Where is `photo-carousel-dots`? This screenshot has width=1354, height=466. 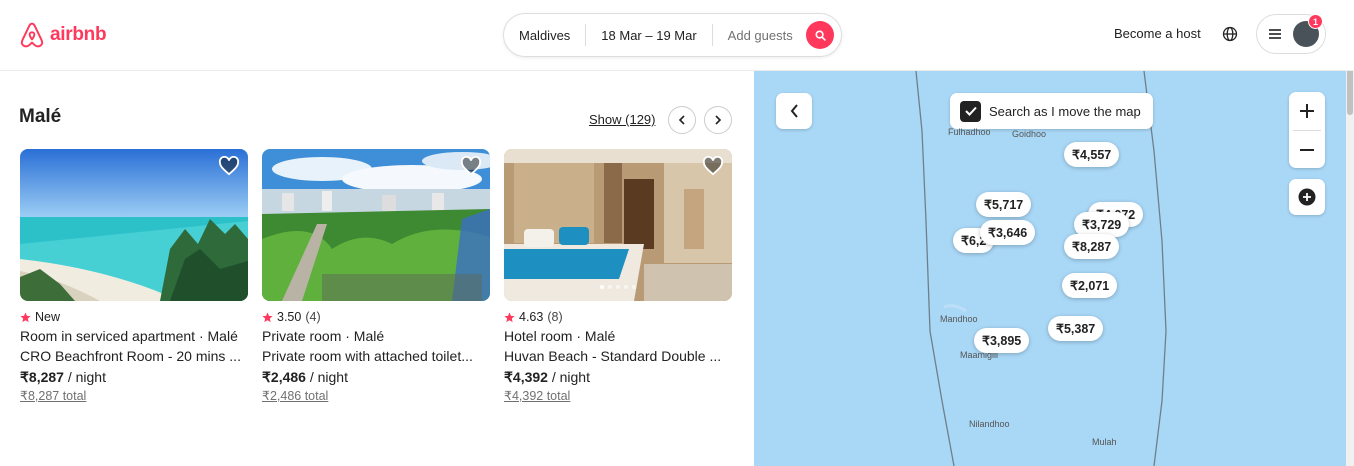 photo-carousel-dots is located at coordinates (618, 287).